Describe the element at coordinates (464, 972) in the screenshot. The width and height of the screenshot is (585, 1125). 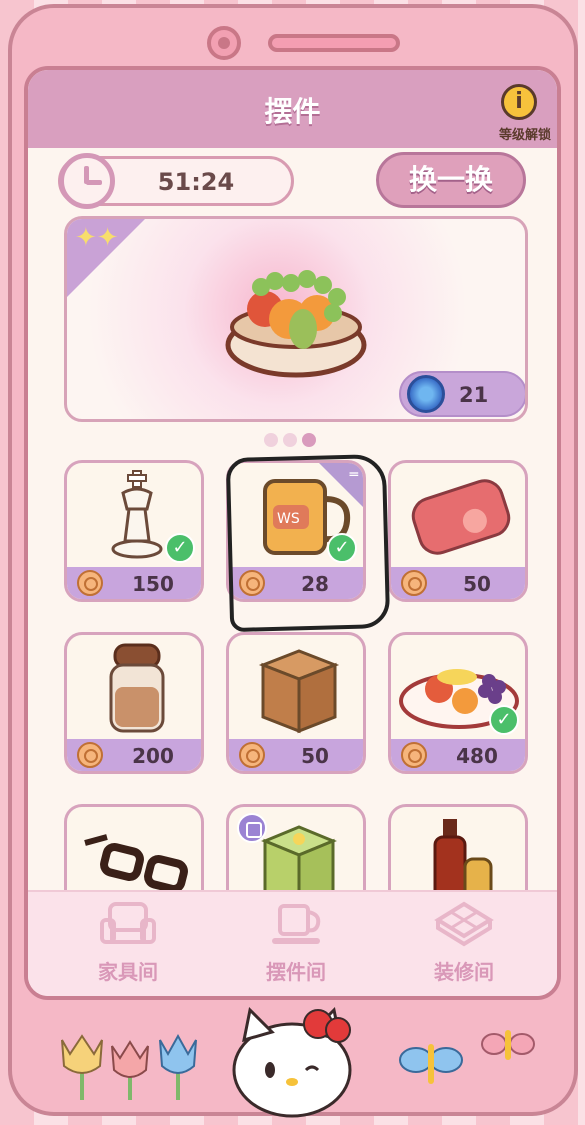
I see `nav-label: 装修间` at that location.